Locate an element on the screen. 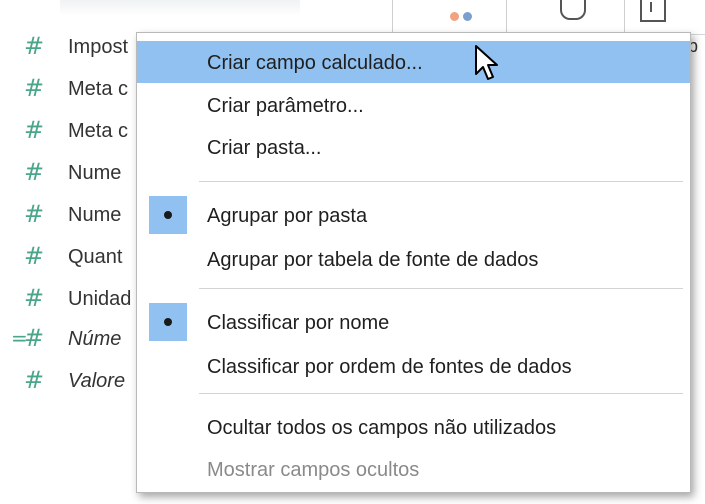 The image size is (705, 504). mouse-cursor-icon is located at coordinates (486, 62).